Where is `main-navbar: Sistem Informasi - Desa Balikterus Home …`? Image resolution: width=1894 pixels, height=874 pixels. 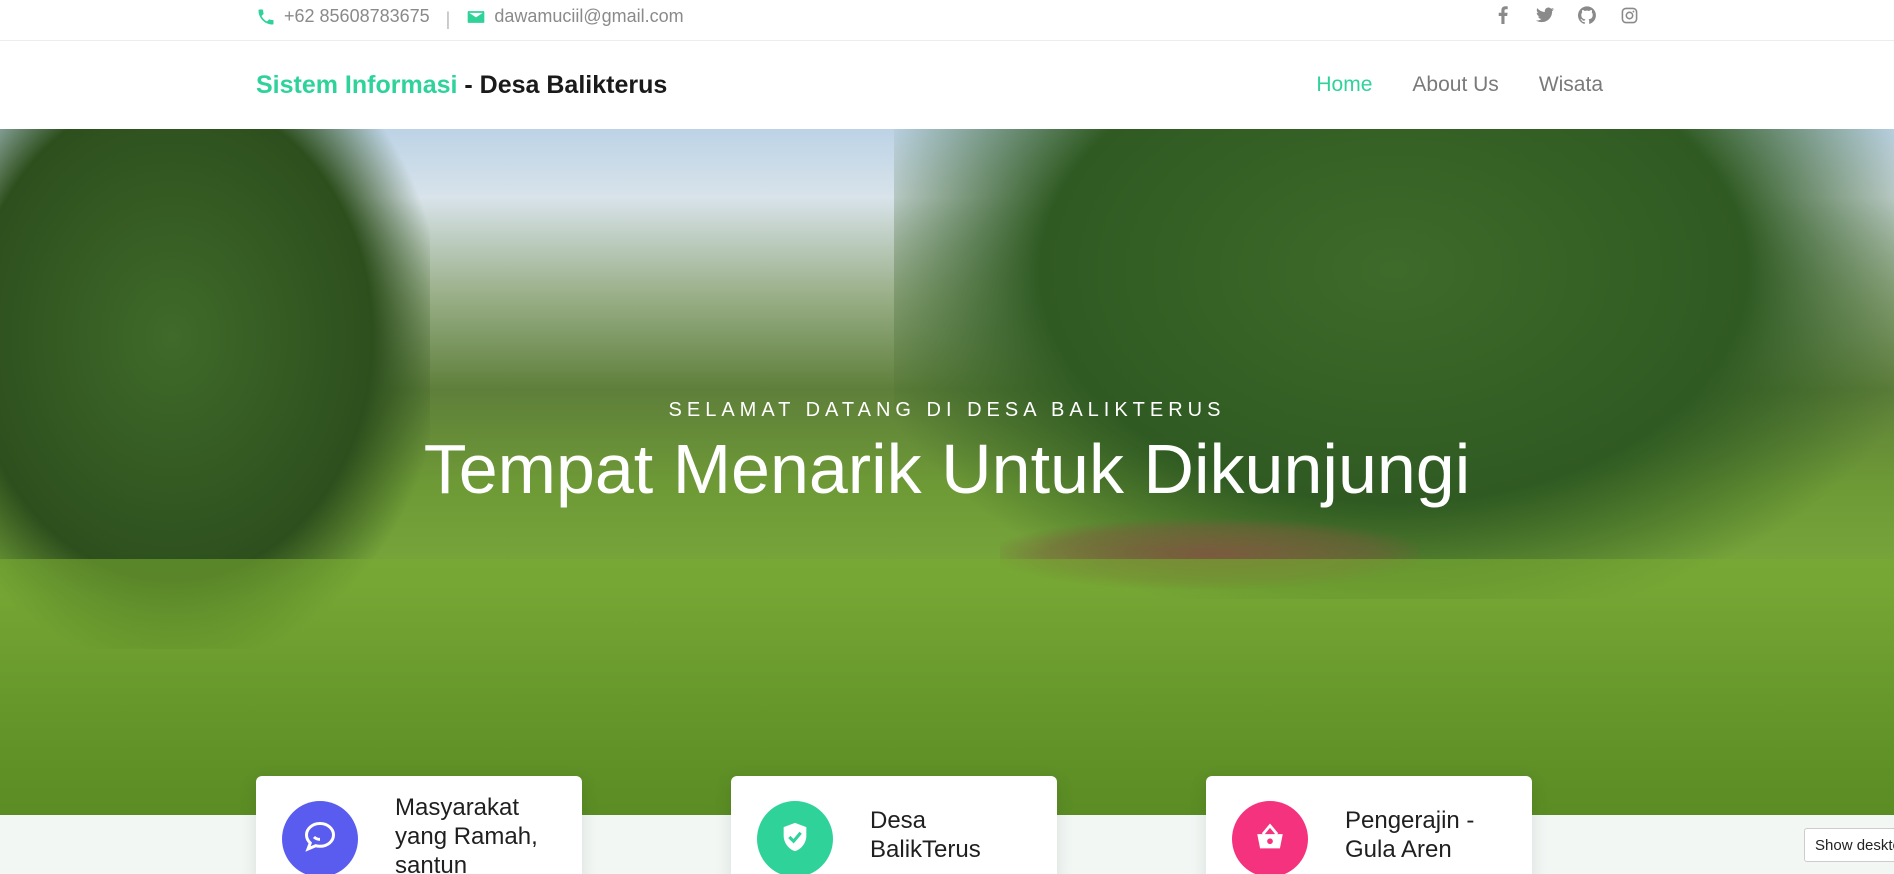 main-navbar: Sistem Informasi - Desa Balikterus Home … is located at coordinates (947, 85).